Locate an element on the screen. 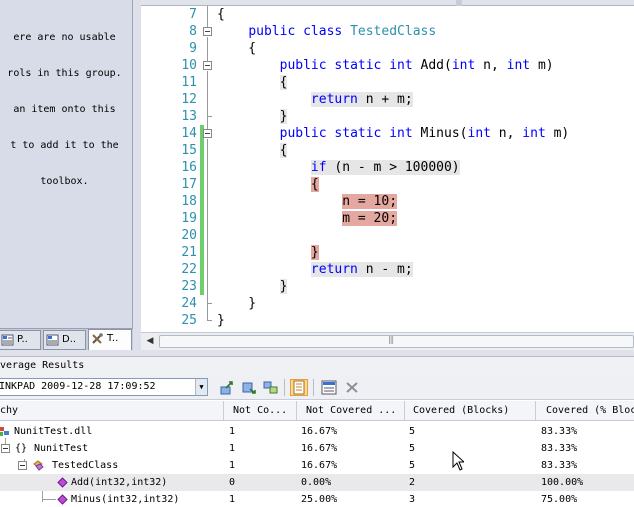  close-icon is located at coordinates (352, 387).